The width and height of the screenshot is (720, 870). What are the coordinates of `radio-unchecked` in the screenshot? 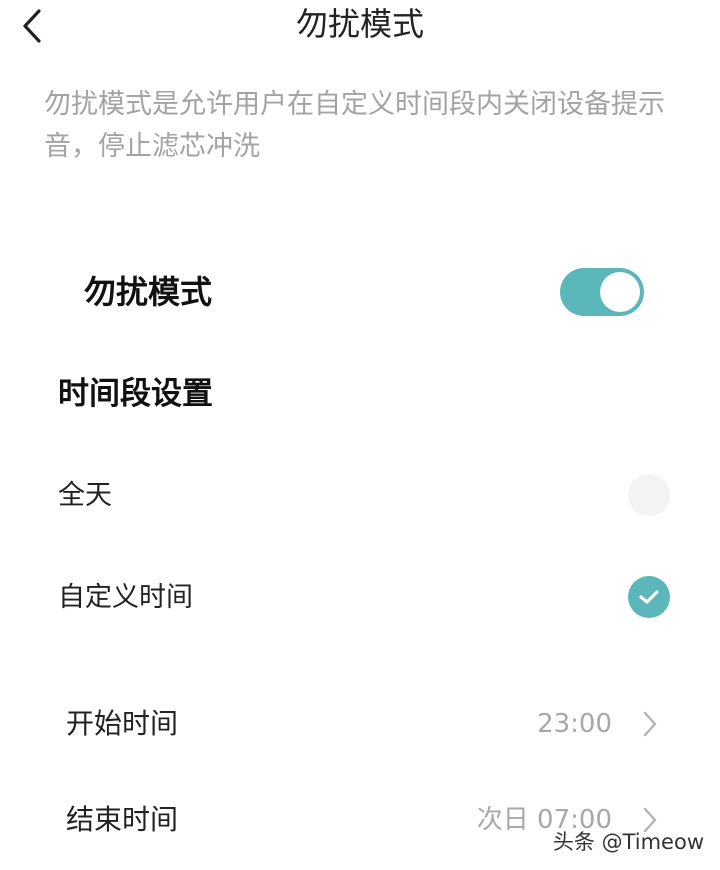 It's located at (649, 495).